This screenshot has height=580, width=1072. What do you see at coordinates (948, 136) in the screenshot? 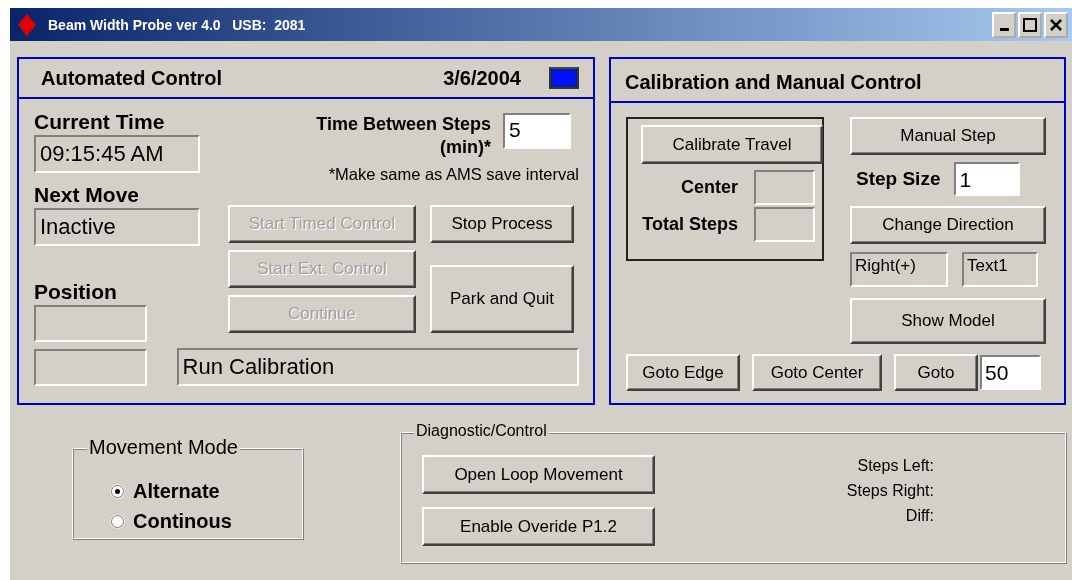
I see `button: Manual Step` at bounding box center [948, 136].